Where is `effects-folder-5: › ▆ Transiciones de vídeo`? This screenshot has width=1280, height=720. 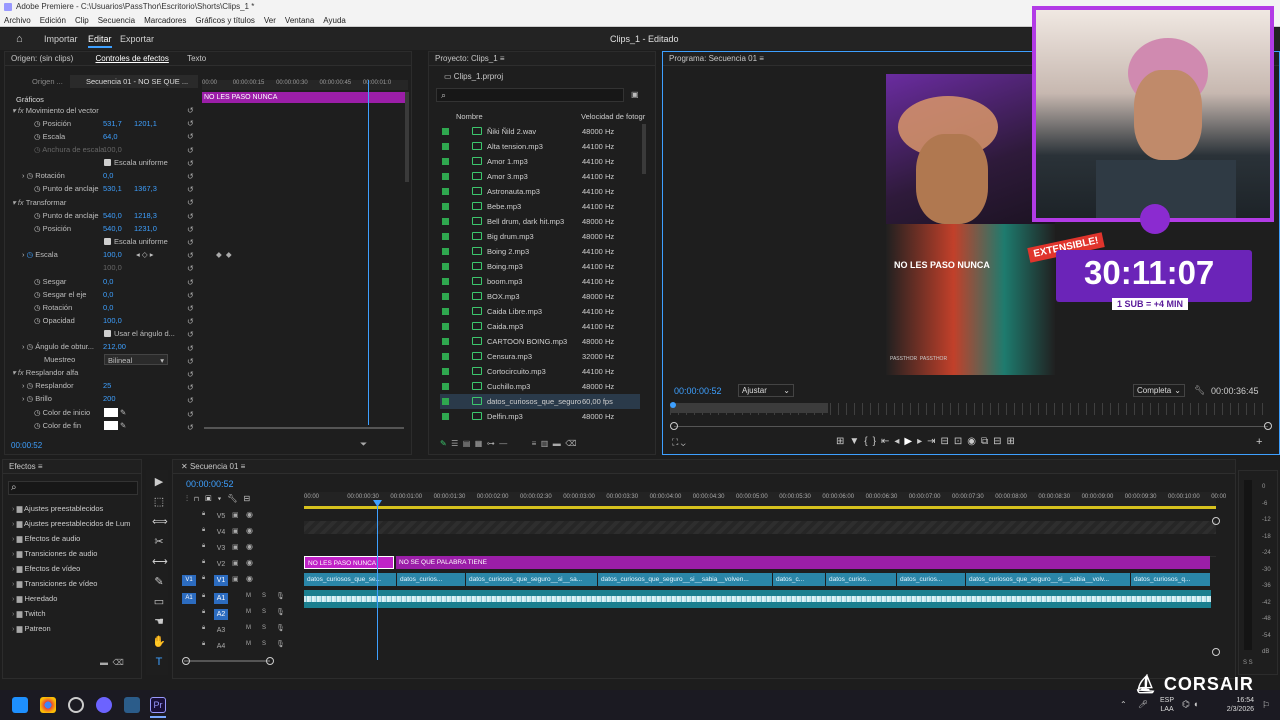
effects-folder-5: › ▆ Transiciones de vídeo is located at coordinates (54, 583).